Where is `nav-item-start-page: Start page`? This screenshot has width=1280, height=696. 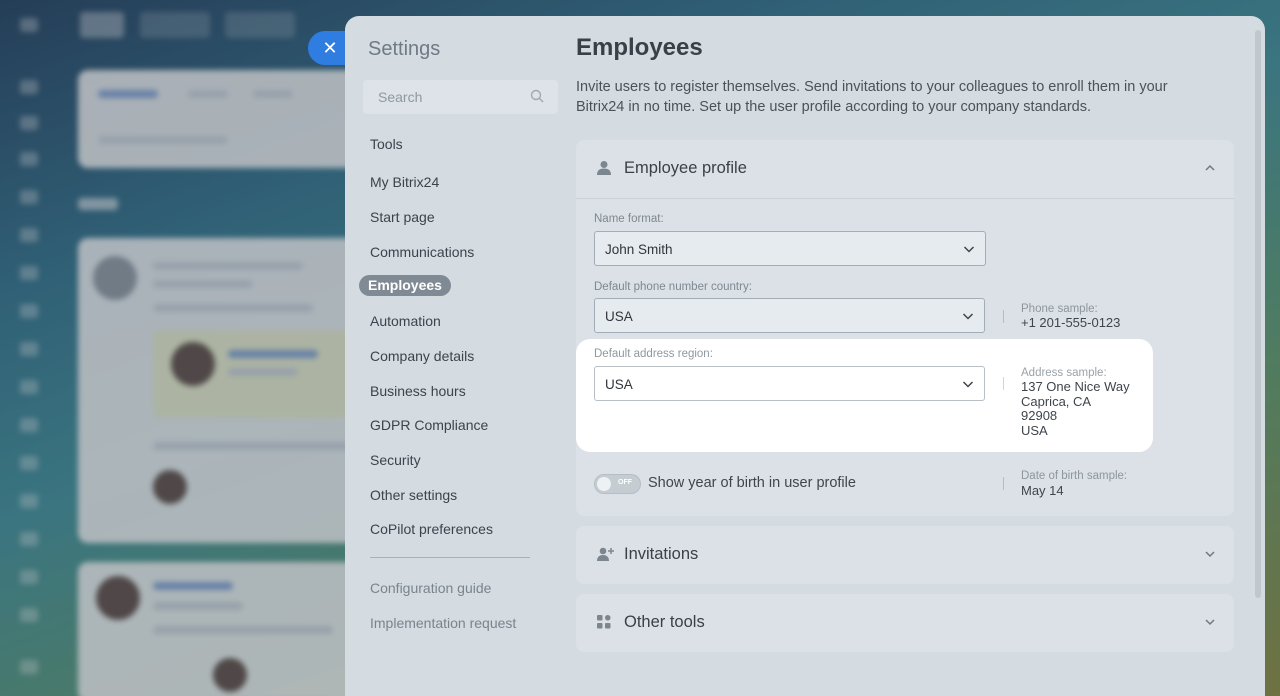
nav-item-start-page: Start page is located at coordinates (402, 217).